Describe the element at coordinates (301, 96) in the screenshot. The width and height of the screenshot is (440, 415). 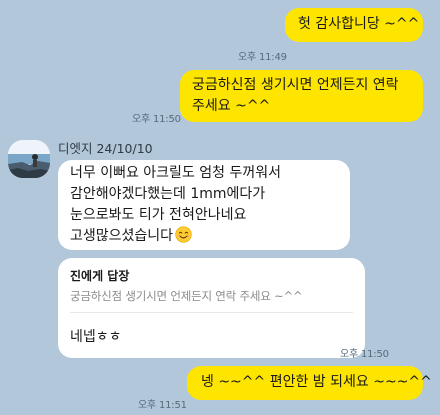
I see `my-message-bubble: 궁금하신점 생기시면 언제든지 연락 주세요 ~^^` at that location.